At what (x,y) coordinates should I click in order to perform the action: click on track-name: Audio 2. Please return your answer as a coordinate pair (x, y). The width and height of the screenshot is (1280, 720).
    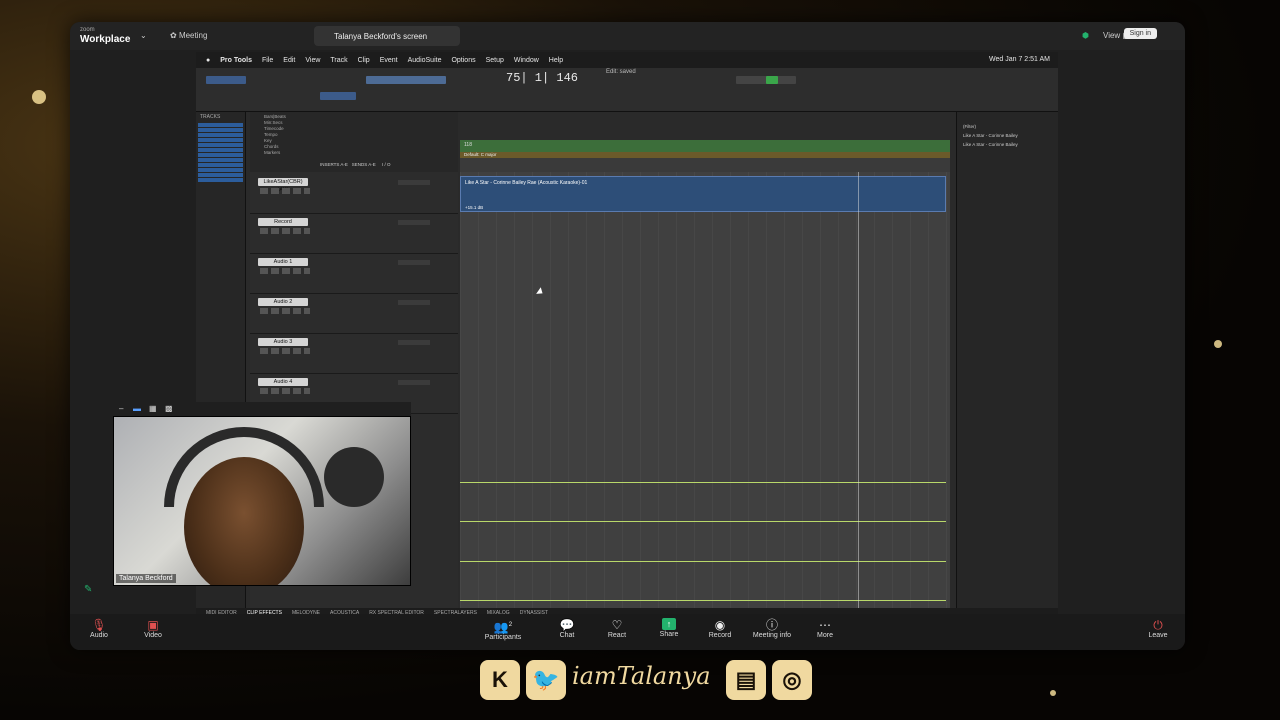
    Looking at the image, I should click on (283, 302).